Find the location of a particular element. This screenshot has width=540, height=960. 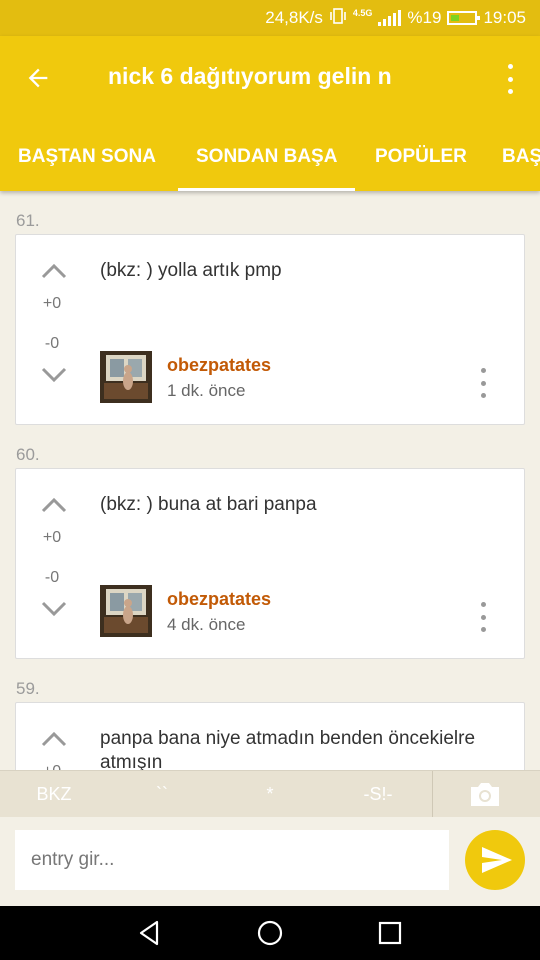

tab-bar: BAŞTAN SONA SONDAN BAŞA POPÜLER BAŞ is located at coordinates (270, 161).